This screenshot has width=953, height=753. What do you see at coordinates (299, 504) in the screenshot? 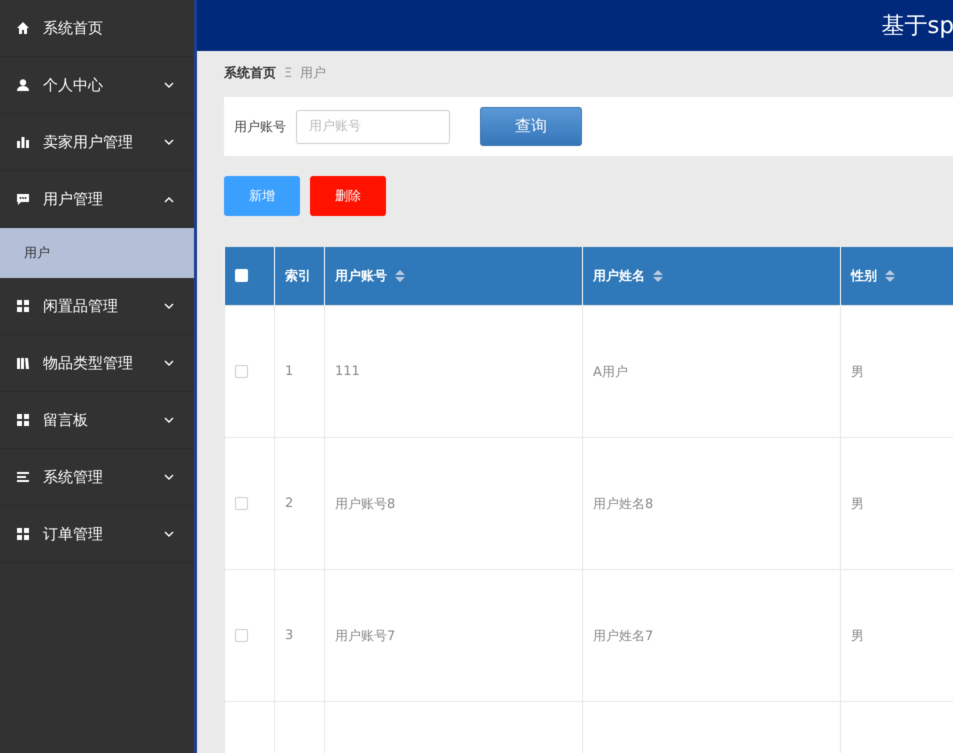
I see `table-cell: 2` at bounding box center [299, 504].